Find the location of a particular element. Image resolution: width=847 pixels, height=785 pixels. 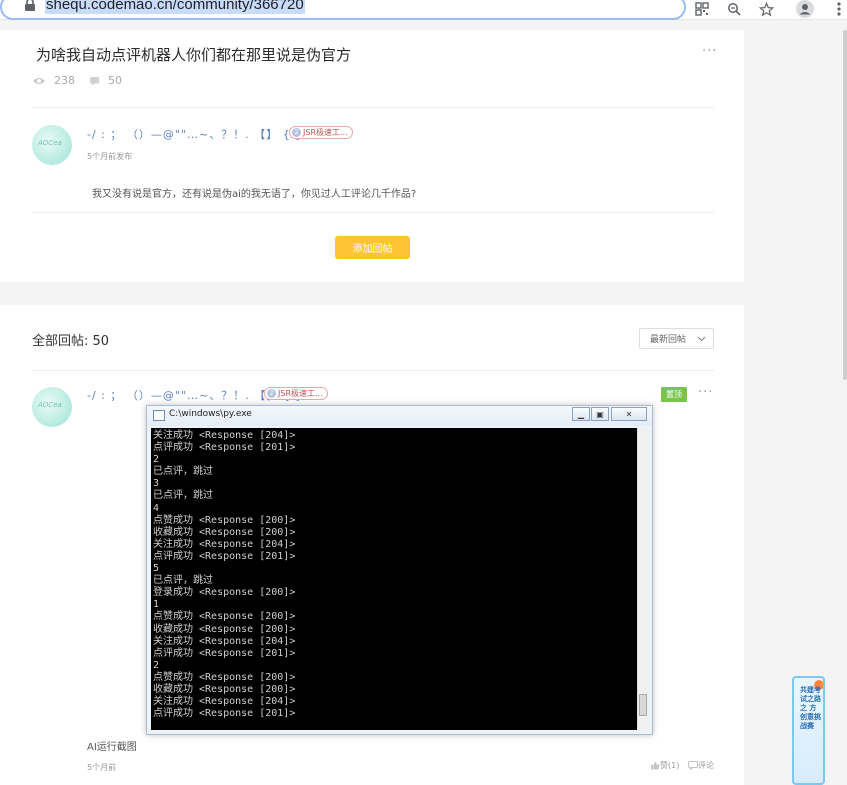

console-app-icon is located at coordinates (159, 415).